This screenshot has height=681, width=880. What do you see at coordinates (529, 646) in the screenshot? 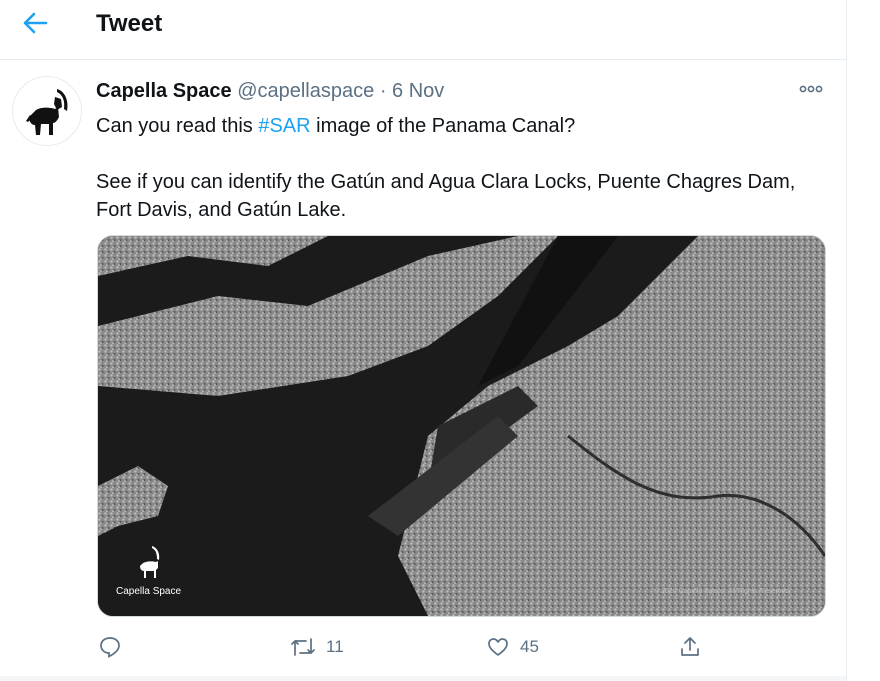
I see `like-count: 45` at bounding box center [529, 646].